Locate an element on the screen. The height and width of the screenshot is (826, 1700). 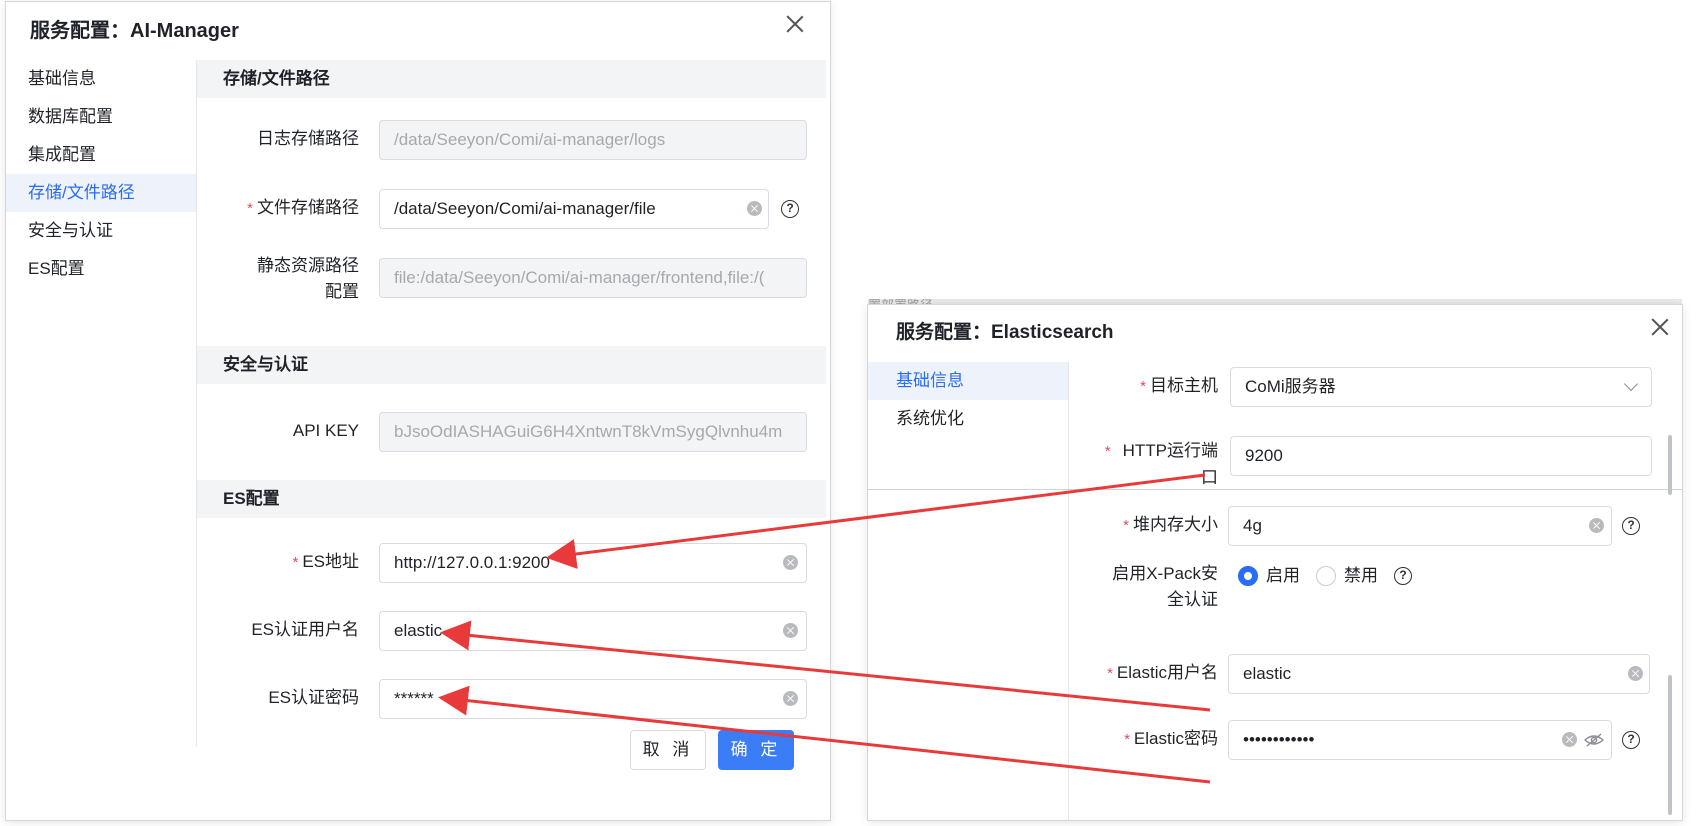
arrow-user-to-es-username is located at coordinates (825, 666).